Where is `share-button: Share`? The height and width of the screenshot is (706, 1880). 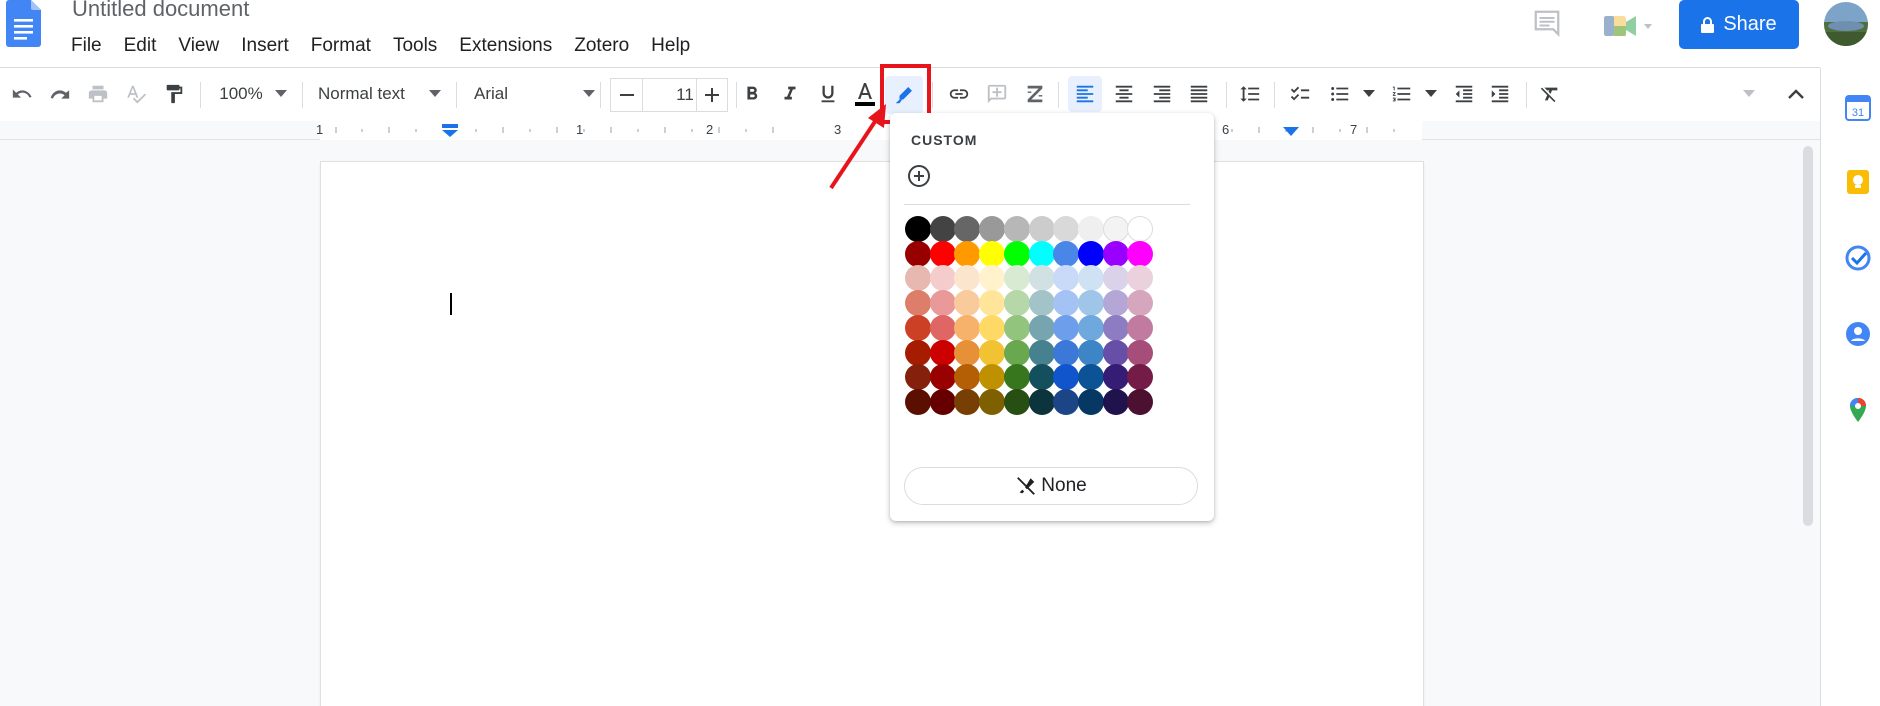
share-button: Share is located at coordinates (1739, 24).